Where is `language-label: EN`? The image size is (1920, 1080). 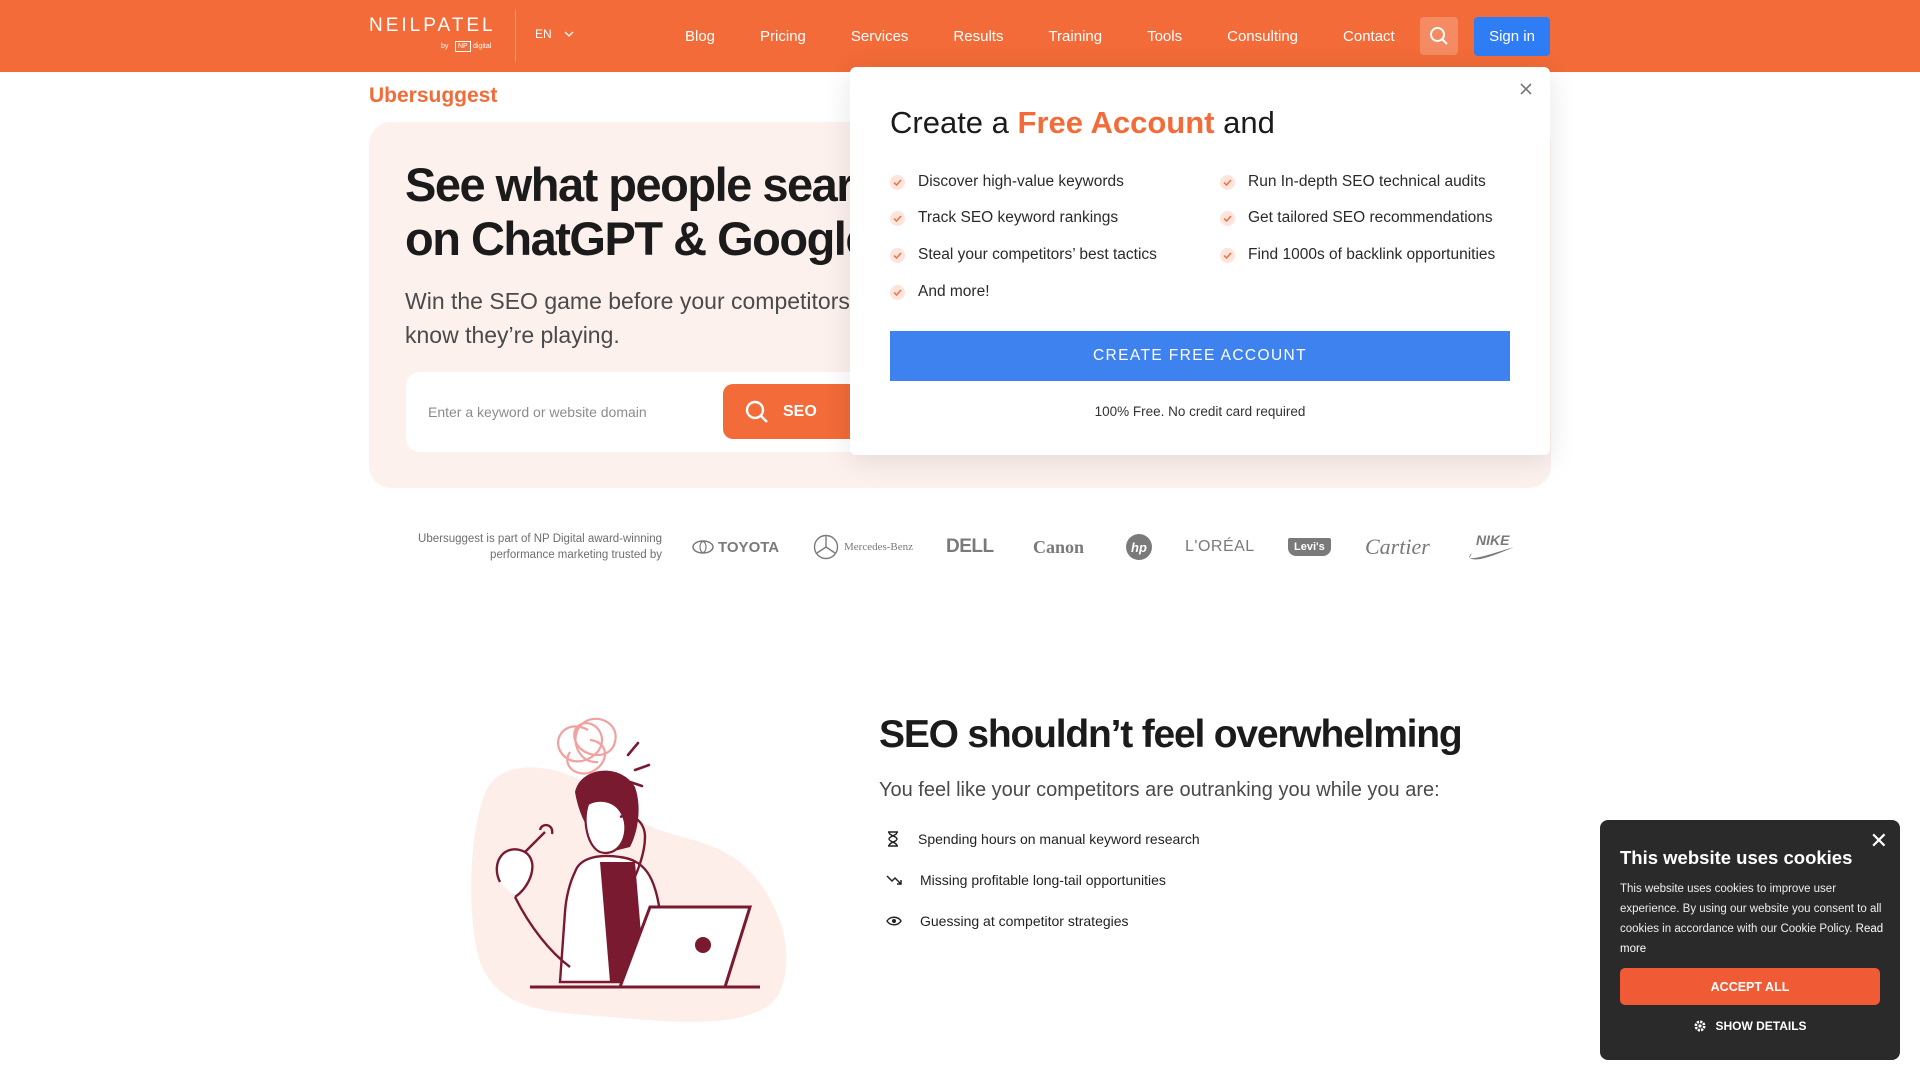
language-label: EN is located at coordinates (543, 34).